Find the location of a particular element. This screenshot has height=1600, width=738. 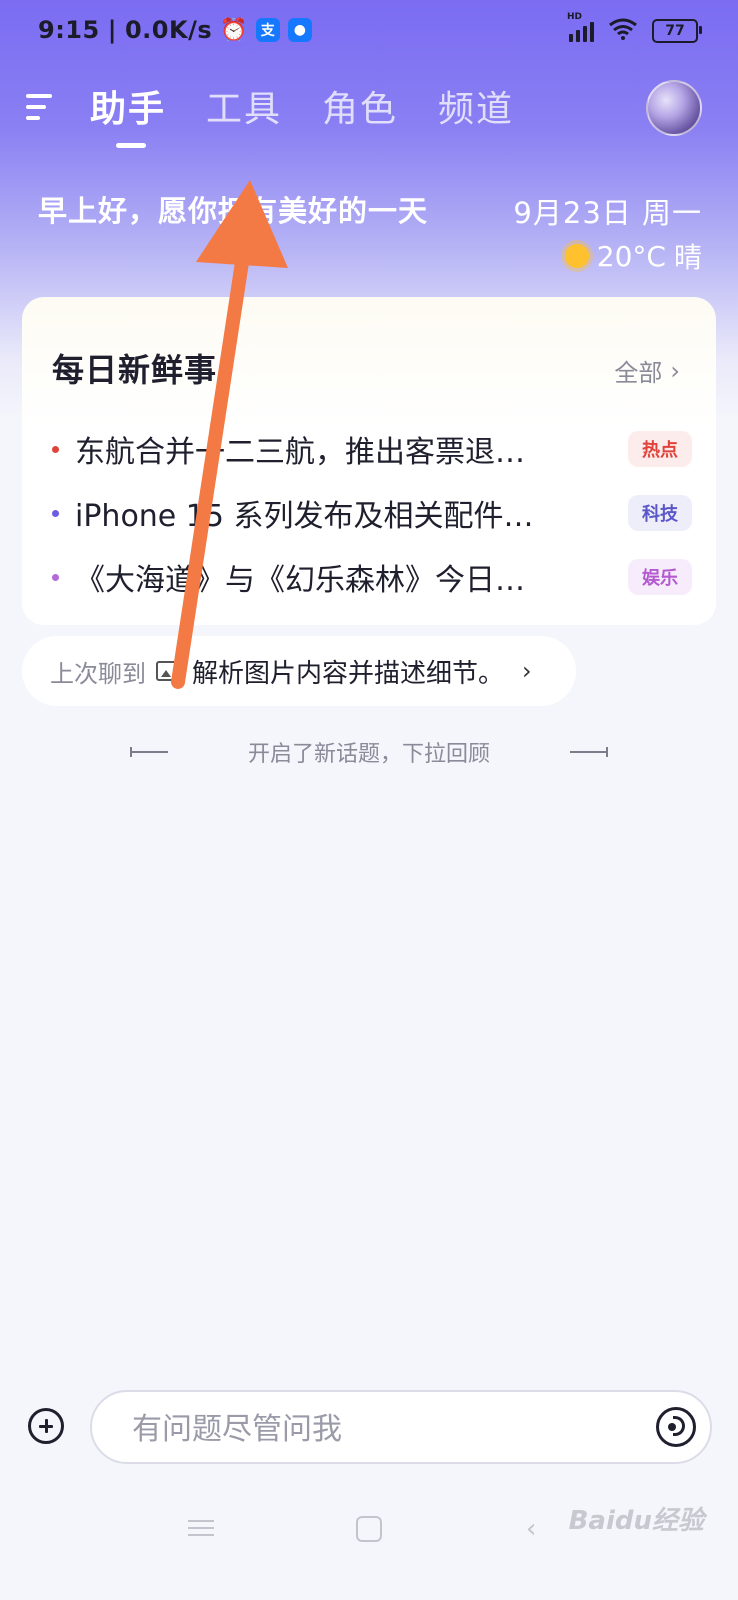

see-all-label: 全部 is located at coordinates (638, 373).